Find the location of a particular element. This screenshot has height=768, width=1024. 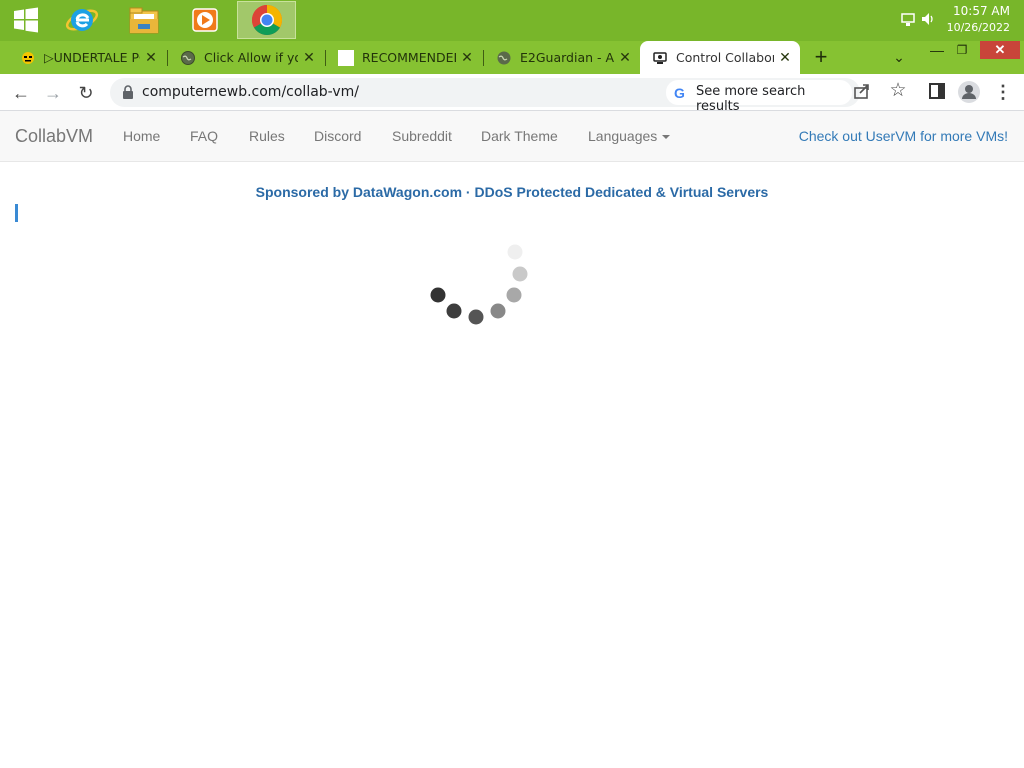

chrome-taskbar-button is located at coordinates (266, 20).